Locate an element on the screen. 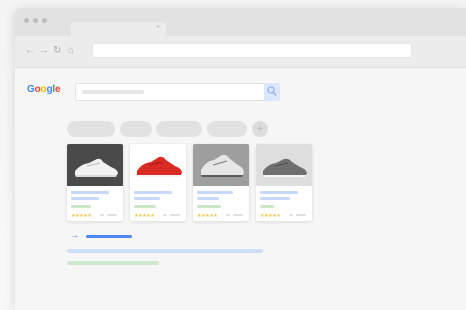  window-zoom-dot is located at coordinates (44, 20).